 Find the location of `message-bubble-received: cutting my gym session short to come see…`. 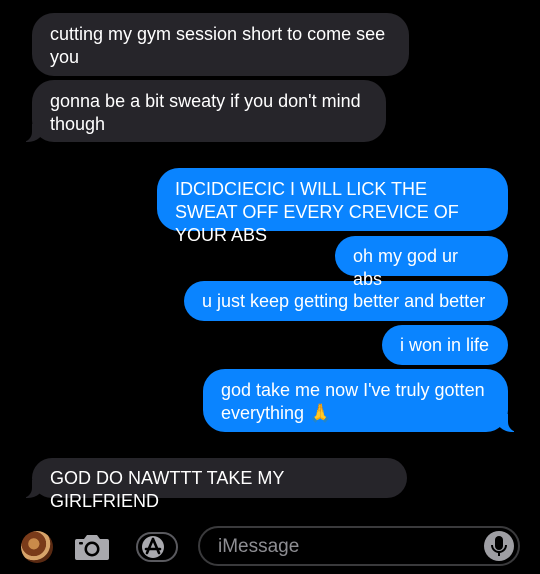

message-bubble-received: cutting my gym session short to come see… is located at coordinates (220, 44).